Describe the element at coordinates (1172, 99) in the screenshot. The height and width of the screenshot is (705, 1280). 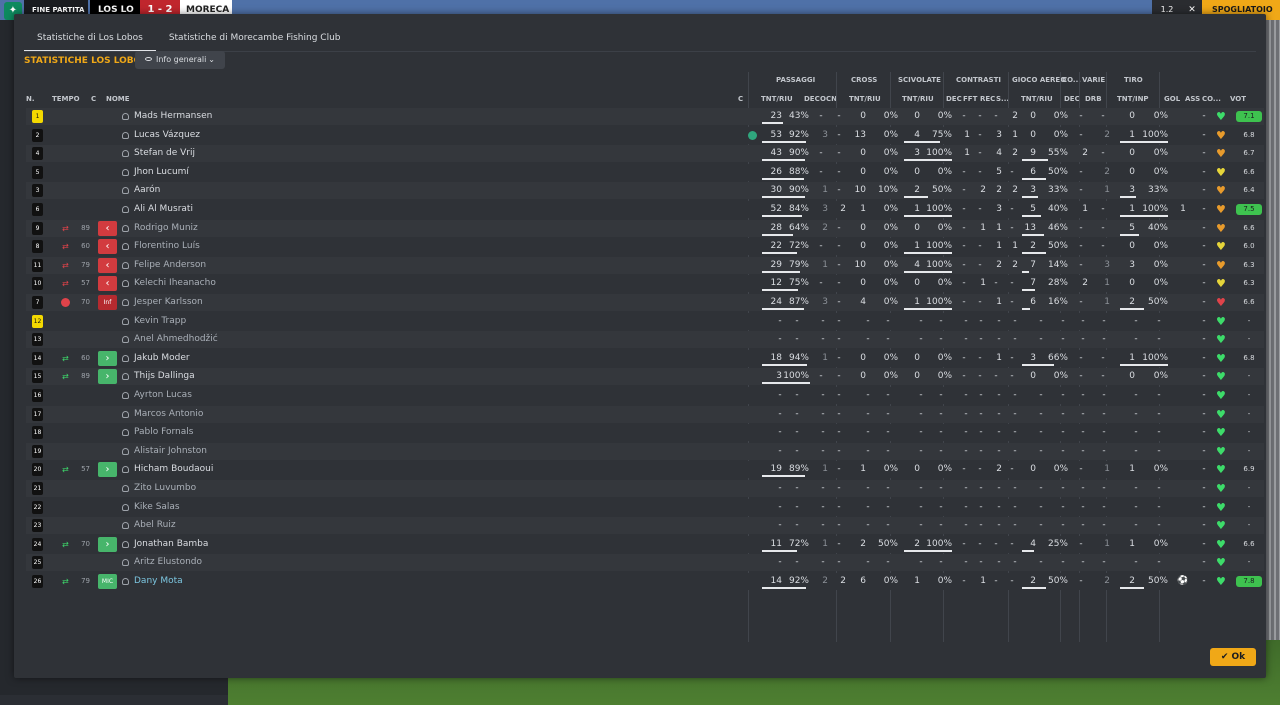
I see `col-gol: GOL` at that location.